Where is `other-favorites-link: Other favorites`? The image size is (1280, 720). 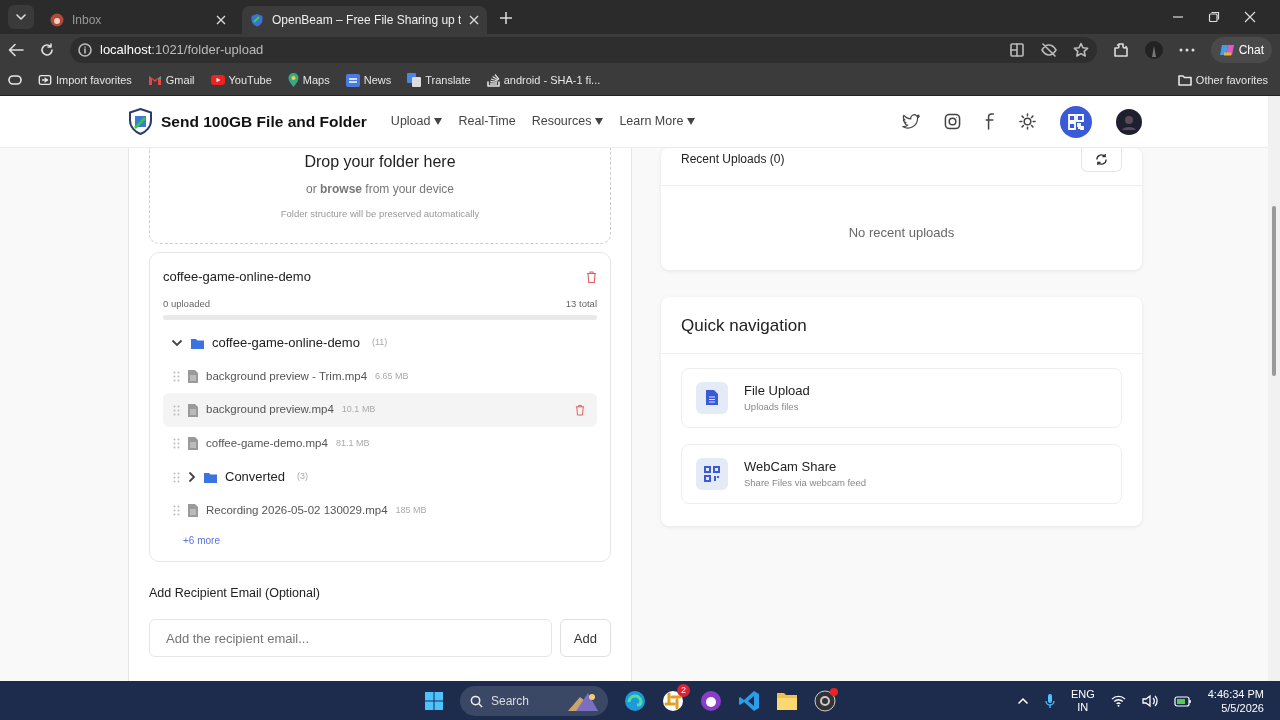
other-favorites-link: Other favorites is located at coordinates (1224, 80).